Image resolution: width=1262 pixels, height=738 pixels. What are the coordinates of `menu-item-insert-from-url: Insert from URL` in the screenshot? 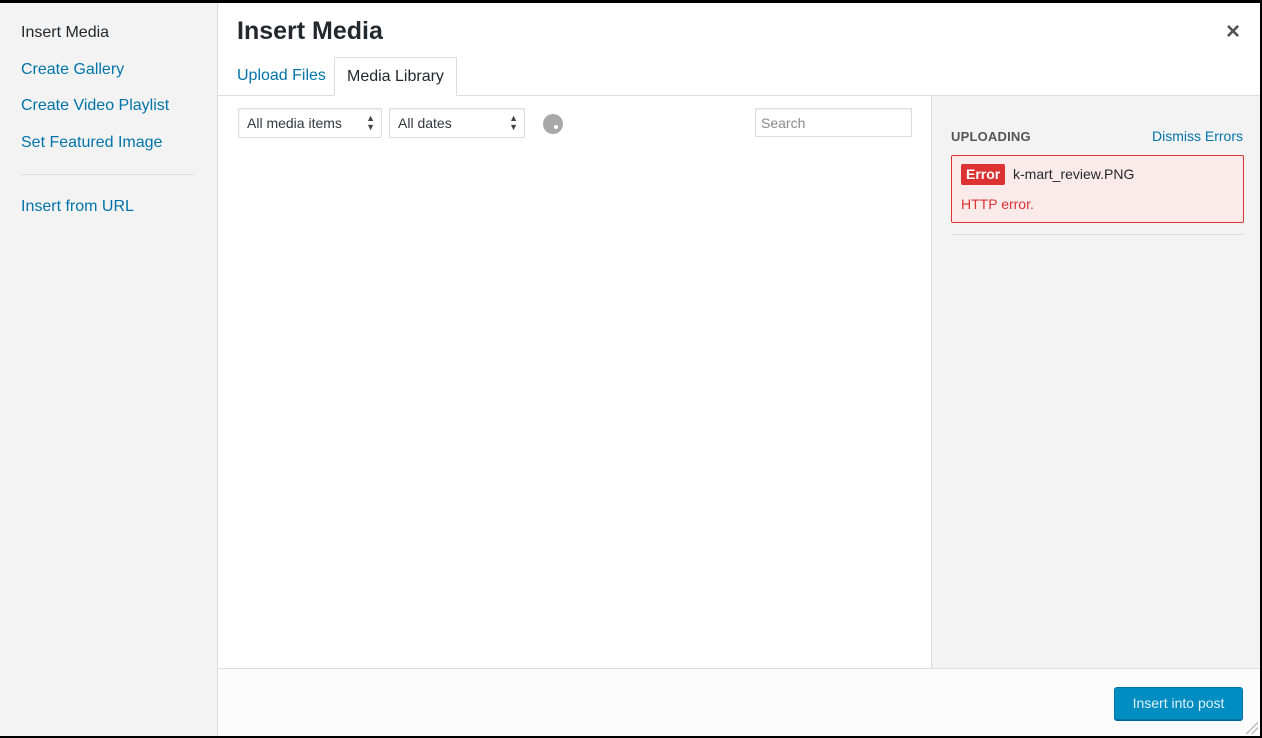 It's located at (77, 207).